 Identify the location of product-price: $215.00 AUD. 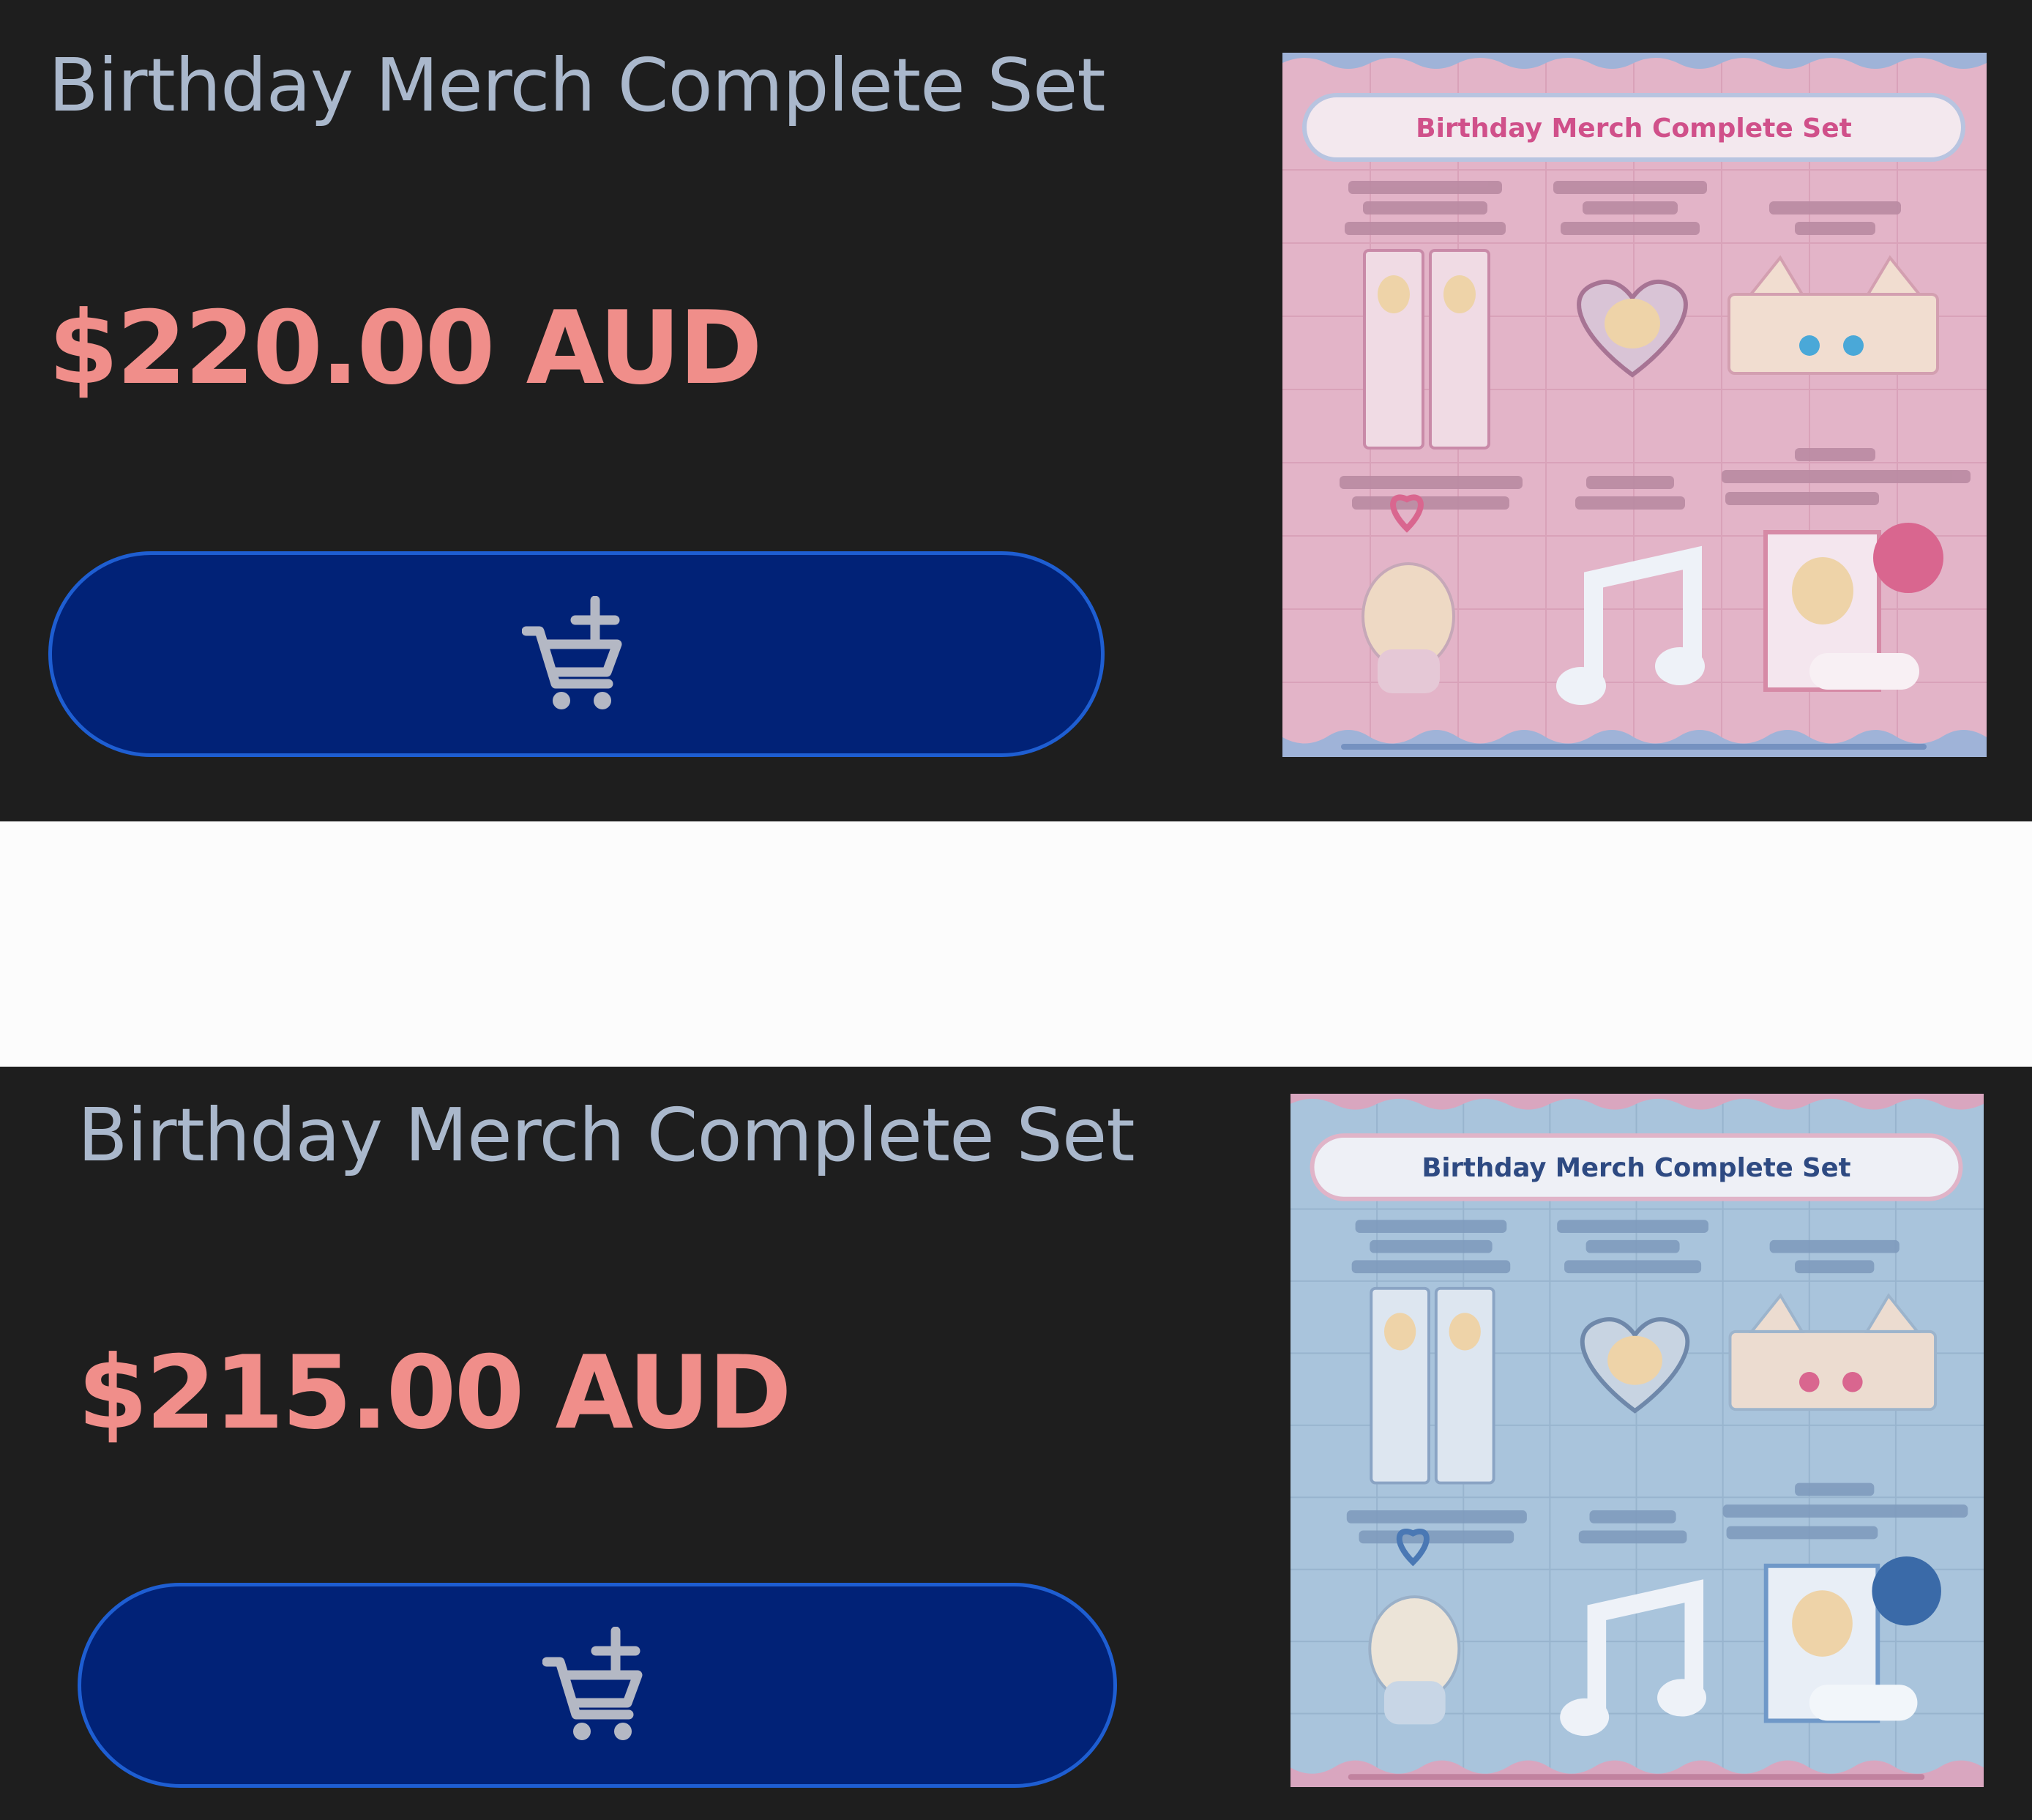
(435, 1393).